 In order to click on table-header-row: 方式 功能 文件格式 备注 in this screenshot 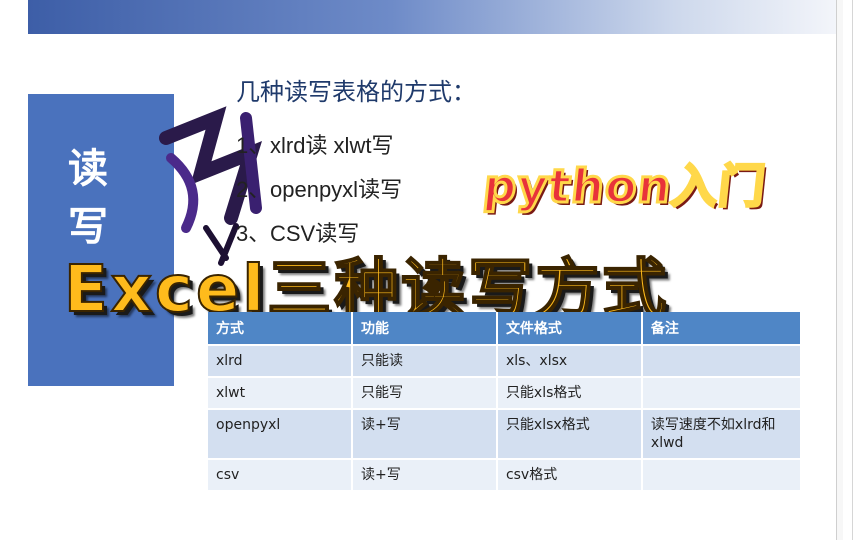, I will do `click(505, 328)`.